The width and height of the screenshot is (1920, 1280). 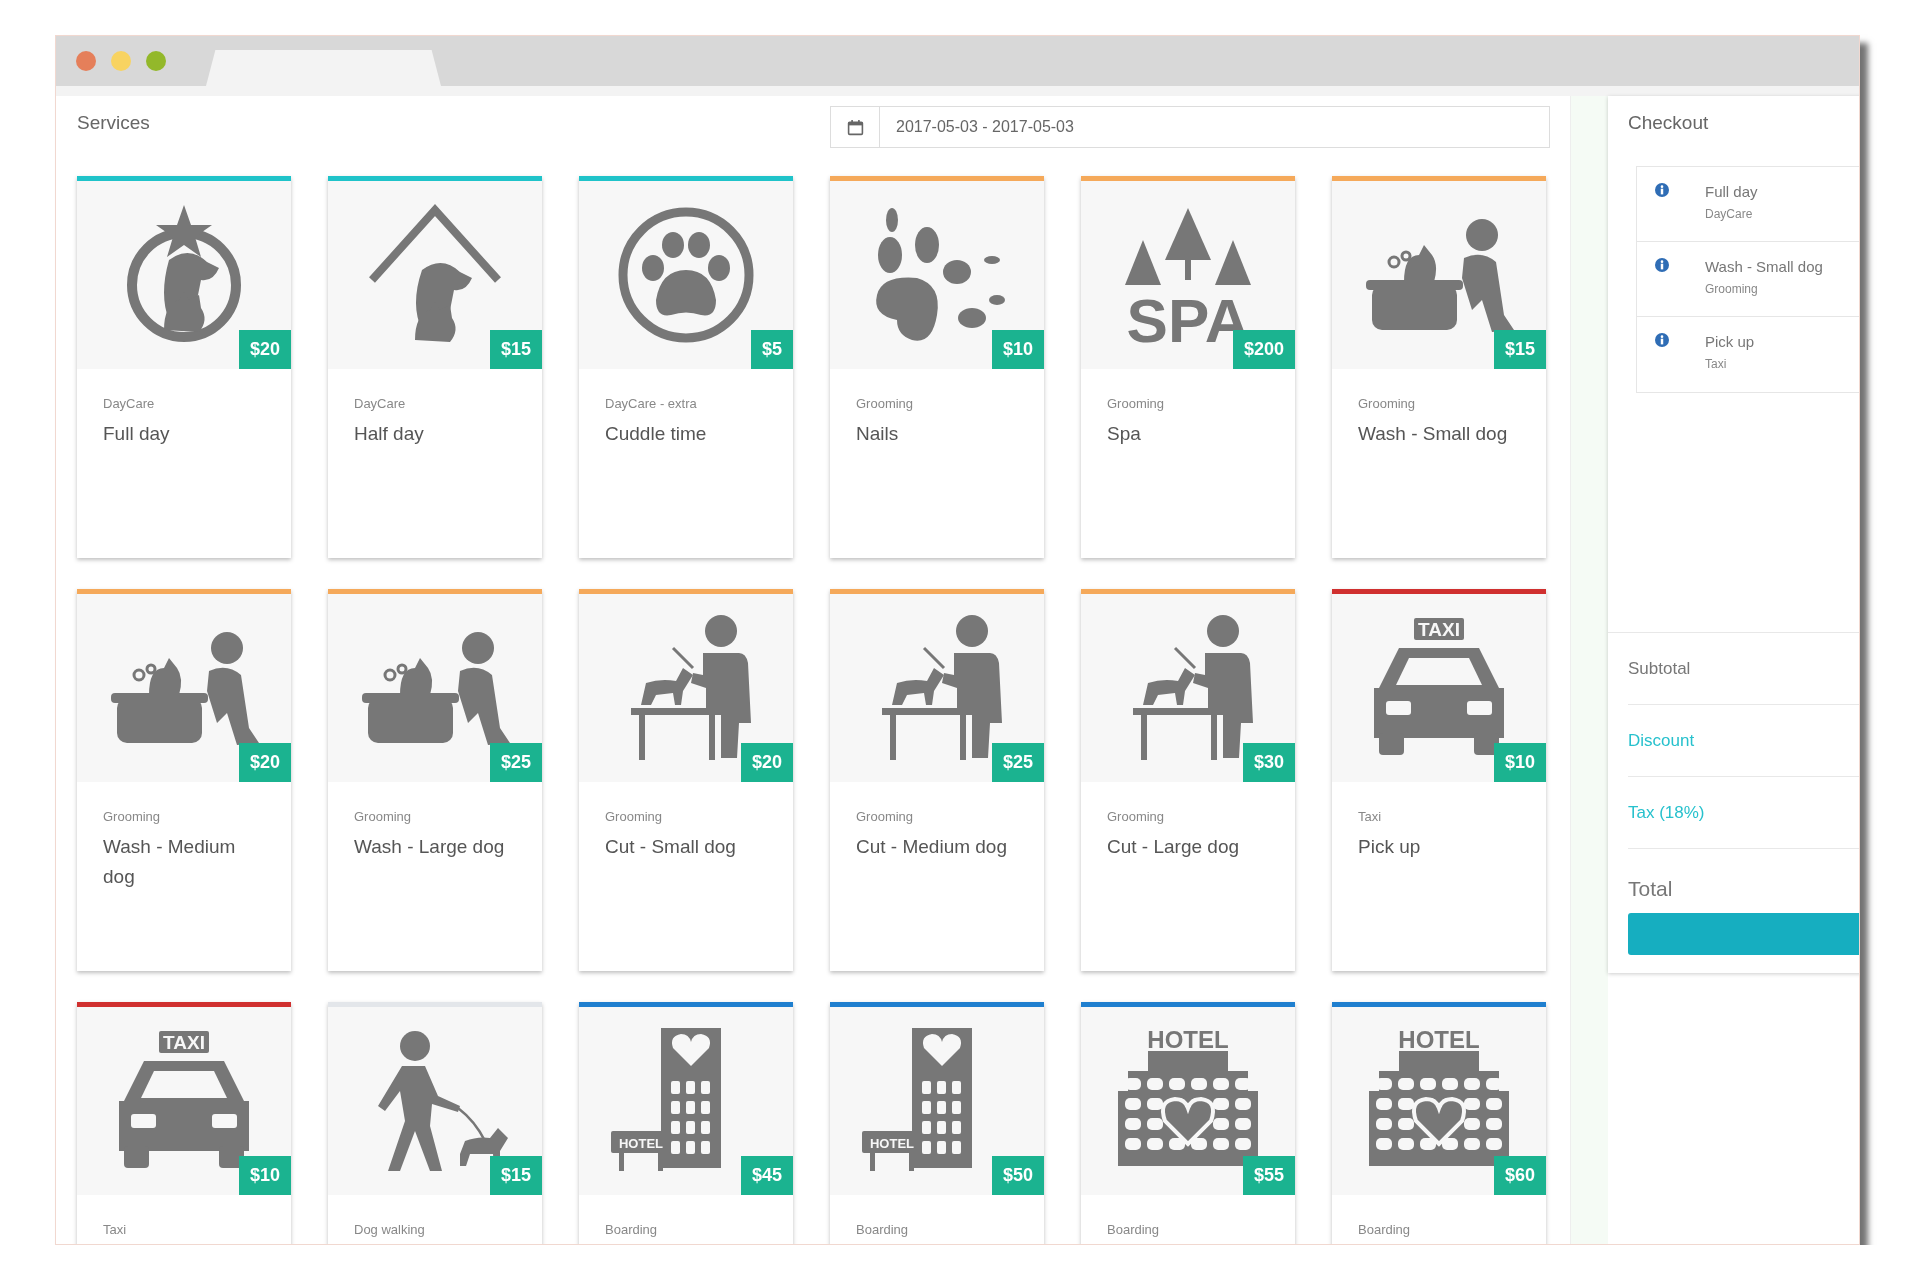 What do you see at coordinates (1732, 289) in the screenshot?
I see `item-category: Grooming` at bounding box center [1732, 289].